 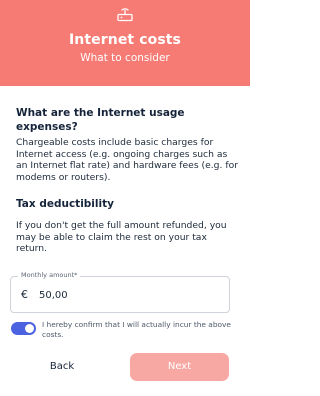 I want to click on monthly-amount-input, so click(x=114, y=295).